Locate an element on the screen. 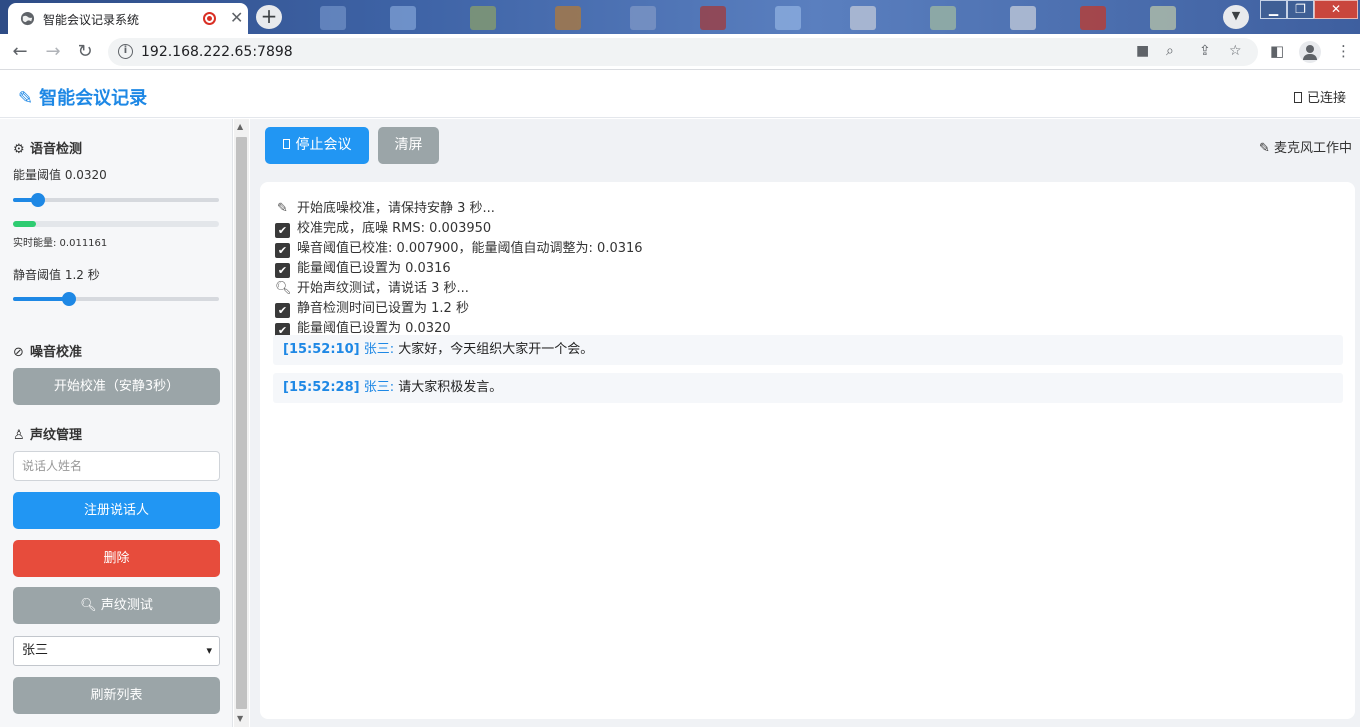 Image resolution: width=1360 pixels, height=727 pixels. browser-tab: 智能会议记录系统 ✕ is located at coordinates (128, 18).